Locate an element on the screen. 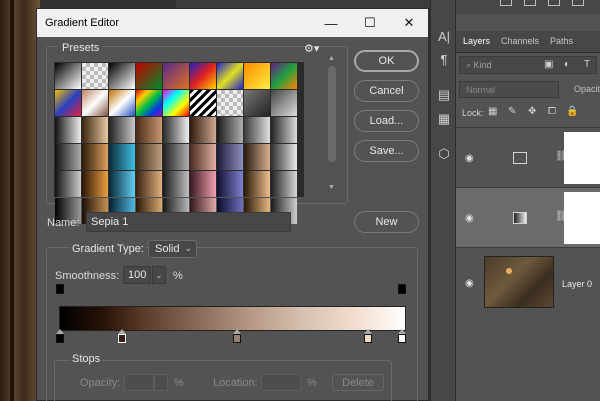 Image resolution: width=600 pixels, height=401 pixels. gear-icon: ⚙▾ is located at coordinates (311, 48).